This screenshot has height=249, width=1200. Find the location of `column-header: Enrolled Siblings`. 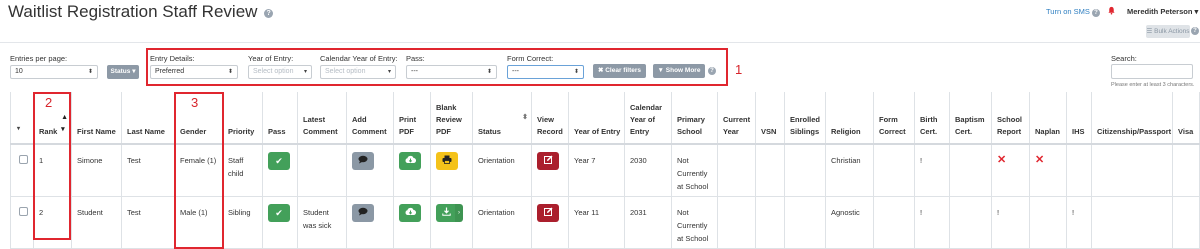

column-header: Enrolled Siblings is located at coordinates (805, 118).